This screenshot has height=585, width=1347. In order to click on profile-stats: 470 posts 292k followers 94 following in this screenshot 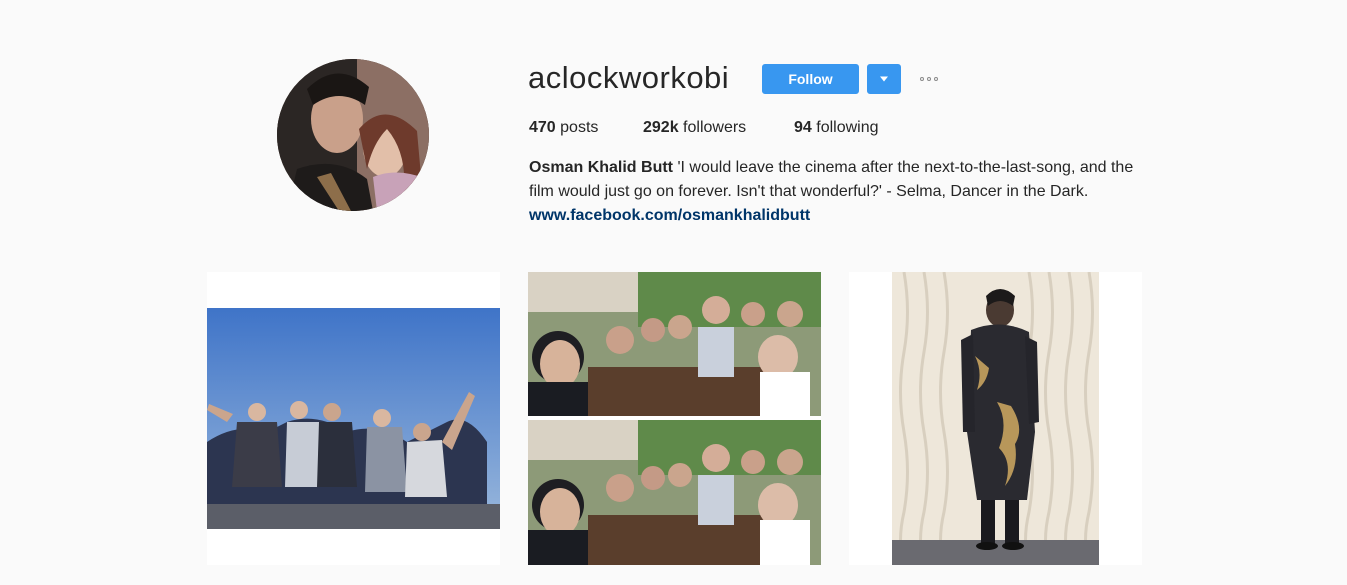, I will do `click(704, 128)`.